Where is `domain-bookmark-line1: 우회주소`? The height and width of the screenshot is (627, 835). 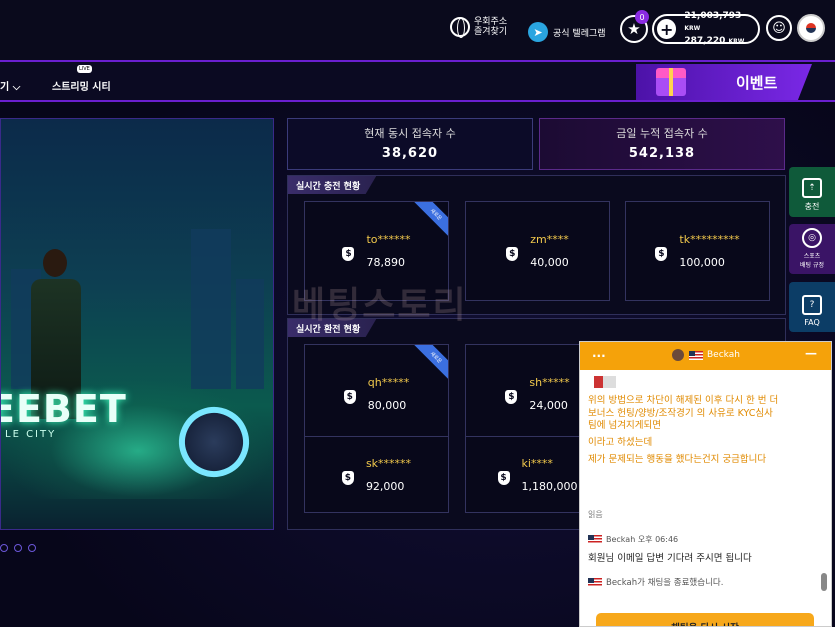 domain-bookmark-line1: 우회주소 is located at coordinates (491, 22).